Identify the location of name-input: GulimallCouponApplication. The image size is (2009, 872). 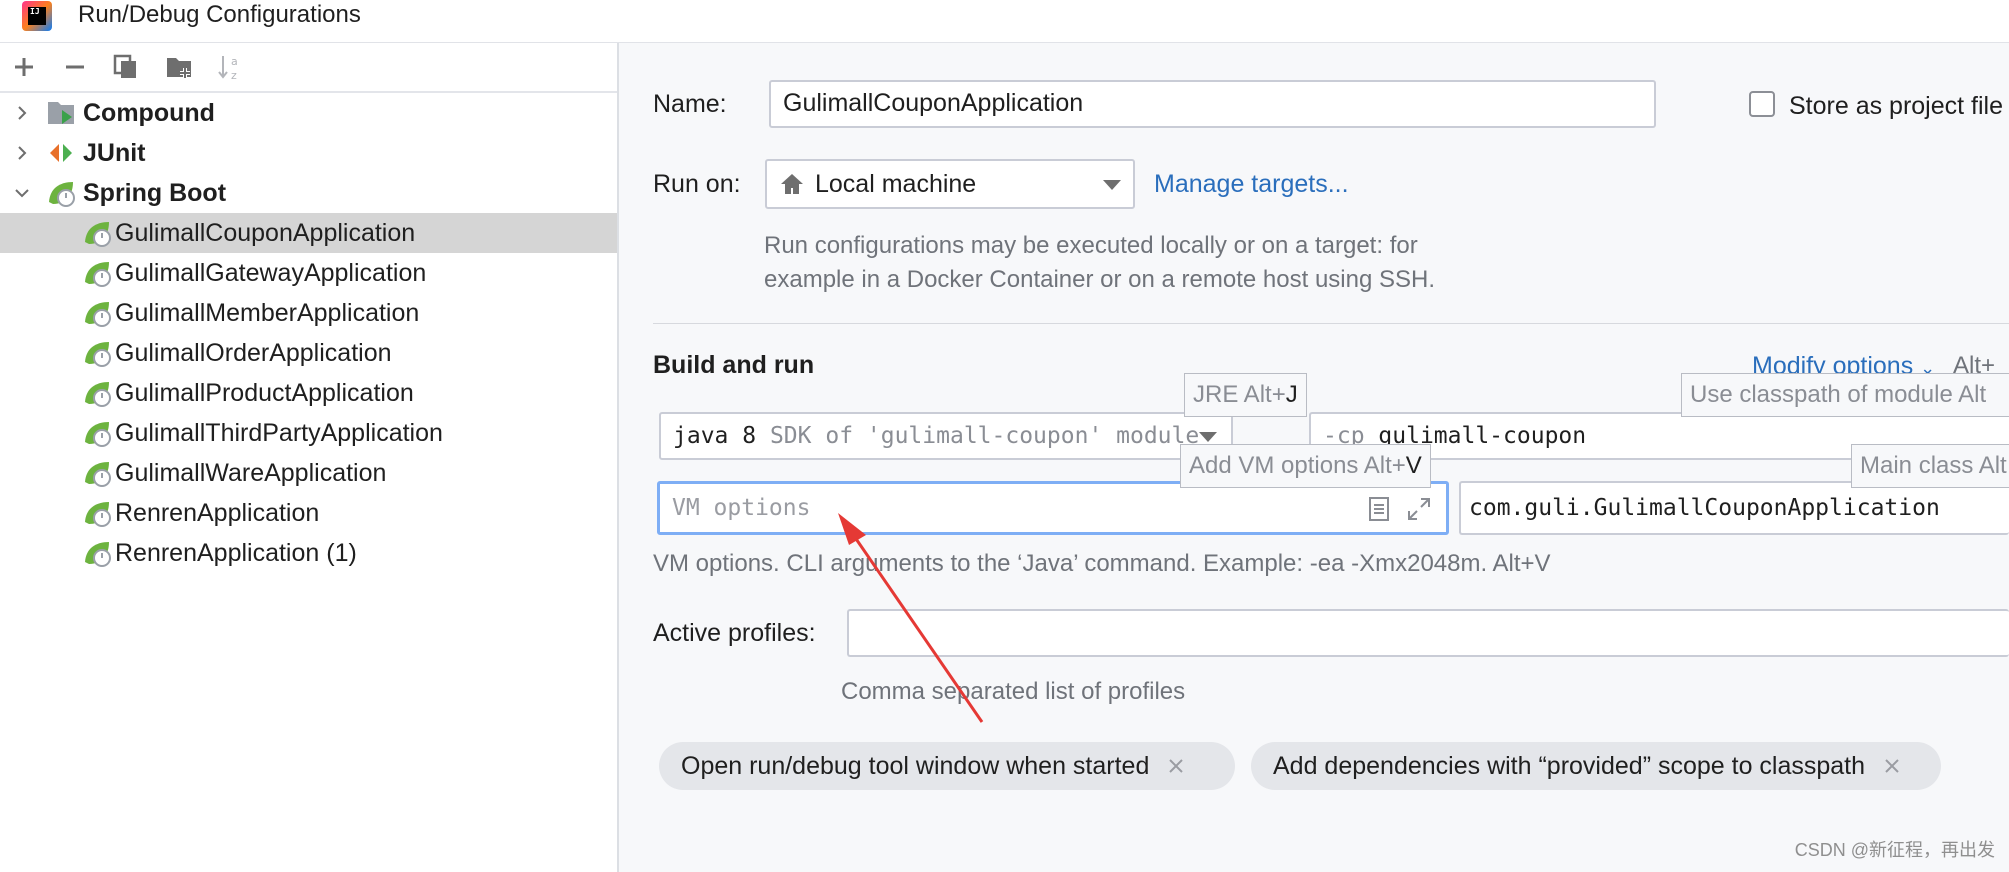
(1212, 104).